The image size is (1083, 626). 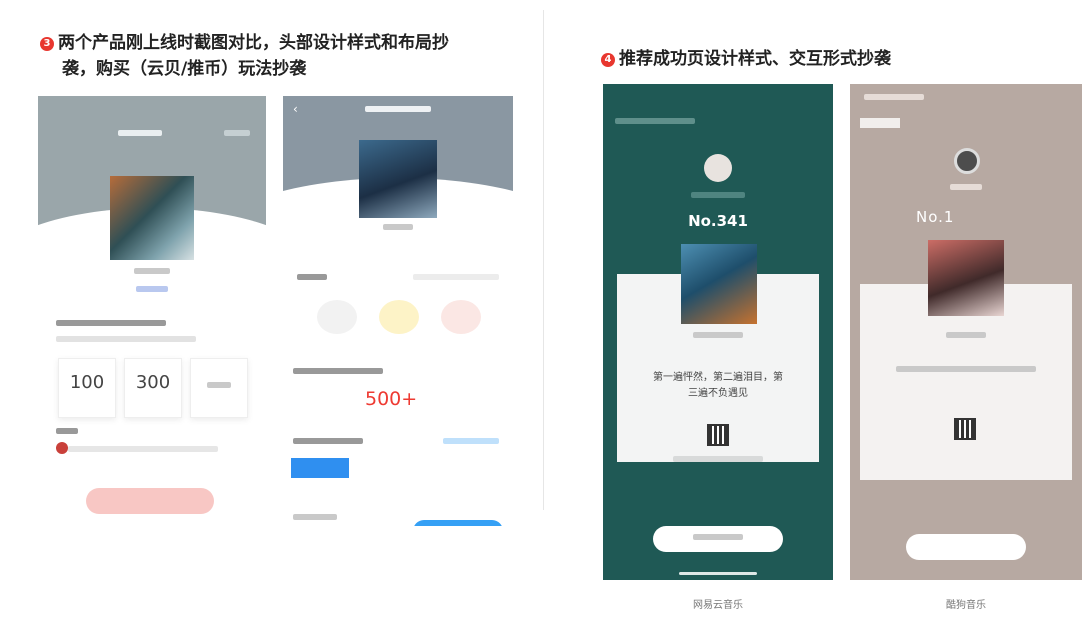 What do you see at coordinates (458, 523) in the screenshot?
I see `buy-button` at bounding box center [458, 523].